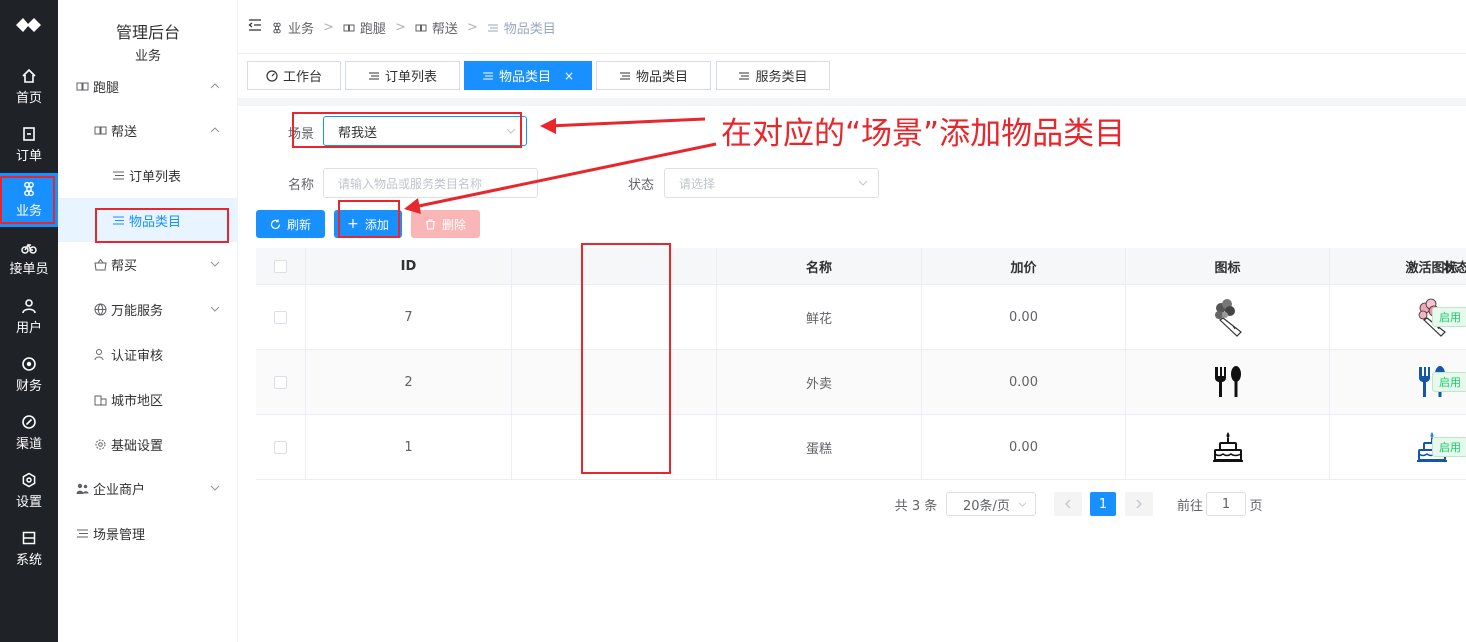 The width and height of the screenshot is (1466, 642). Describe the element at coordinates (100, 444) in the screenshot. I see `gear-icon` at that location.